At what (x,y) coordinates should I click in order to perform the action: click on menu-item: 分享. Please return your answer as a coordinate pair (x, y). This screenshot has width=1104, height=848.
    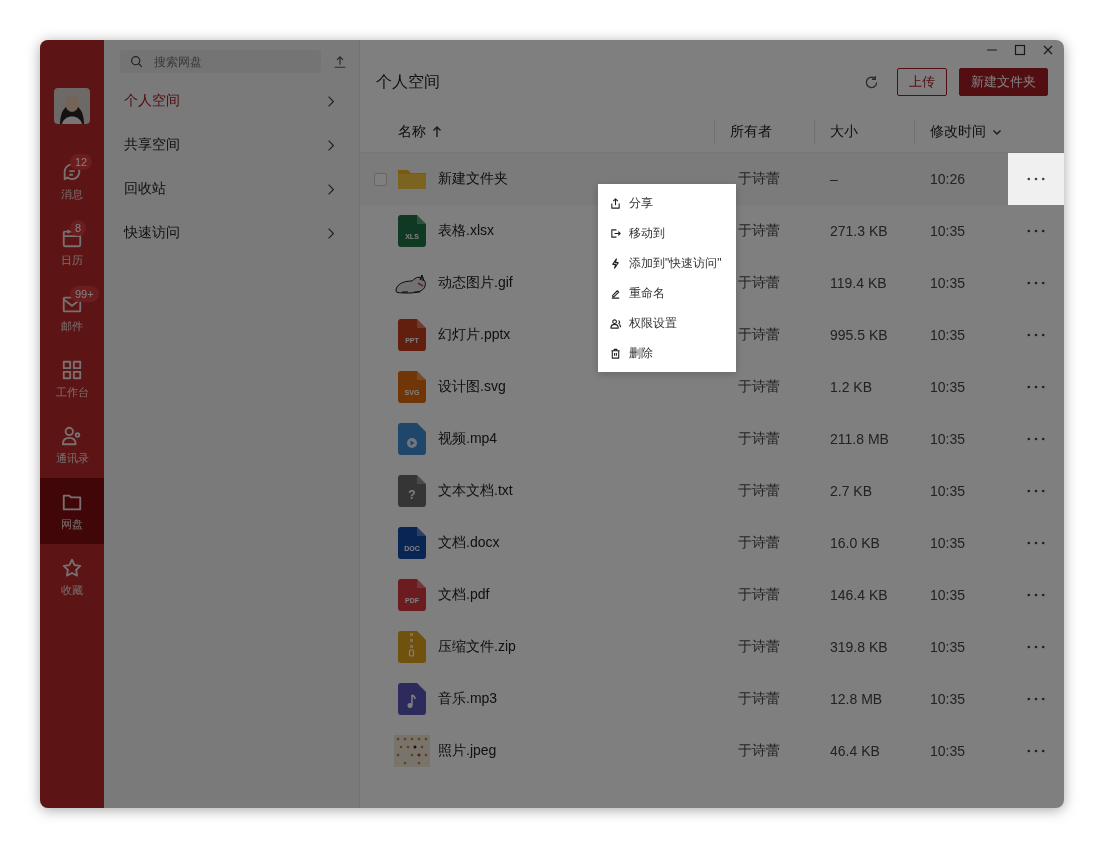
    Looking at the image, I should click on (667, 203).